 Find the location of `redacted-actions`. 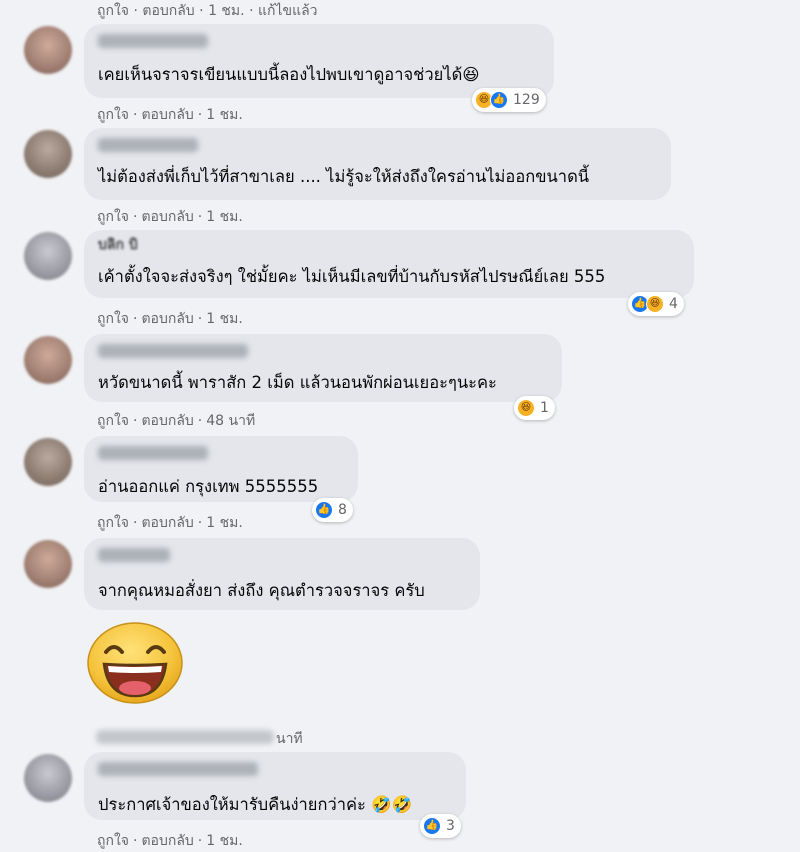

redacted-actions is located at coordinates (185, 737).